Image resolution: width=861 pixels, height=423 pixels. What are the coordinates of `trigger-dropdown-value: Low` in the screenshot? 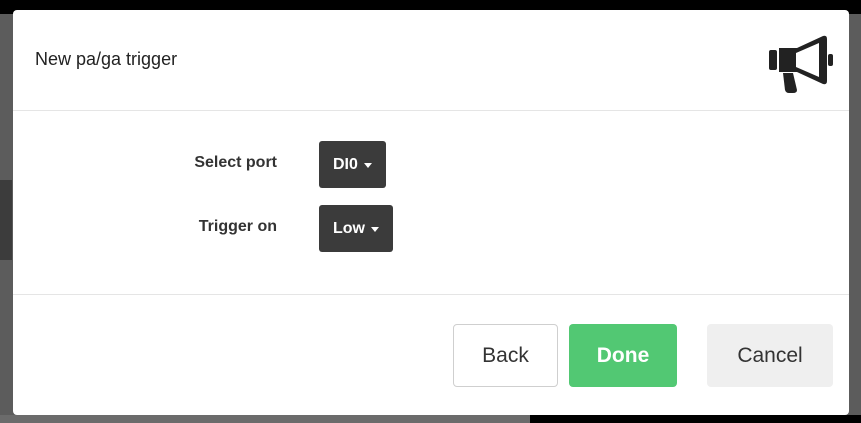 It's located at (349, 228).